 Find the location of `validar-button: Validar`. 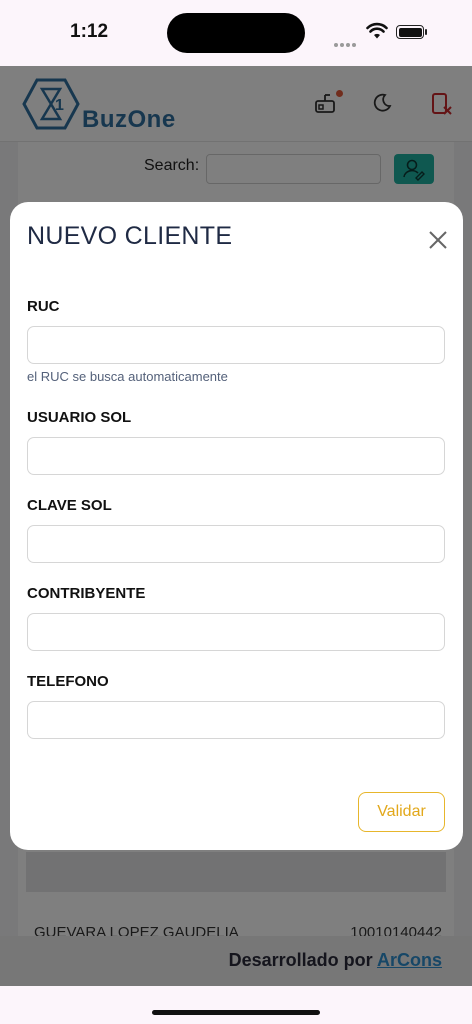

validar-button: Validar is located at coordinates (401, 812).